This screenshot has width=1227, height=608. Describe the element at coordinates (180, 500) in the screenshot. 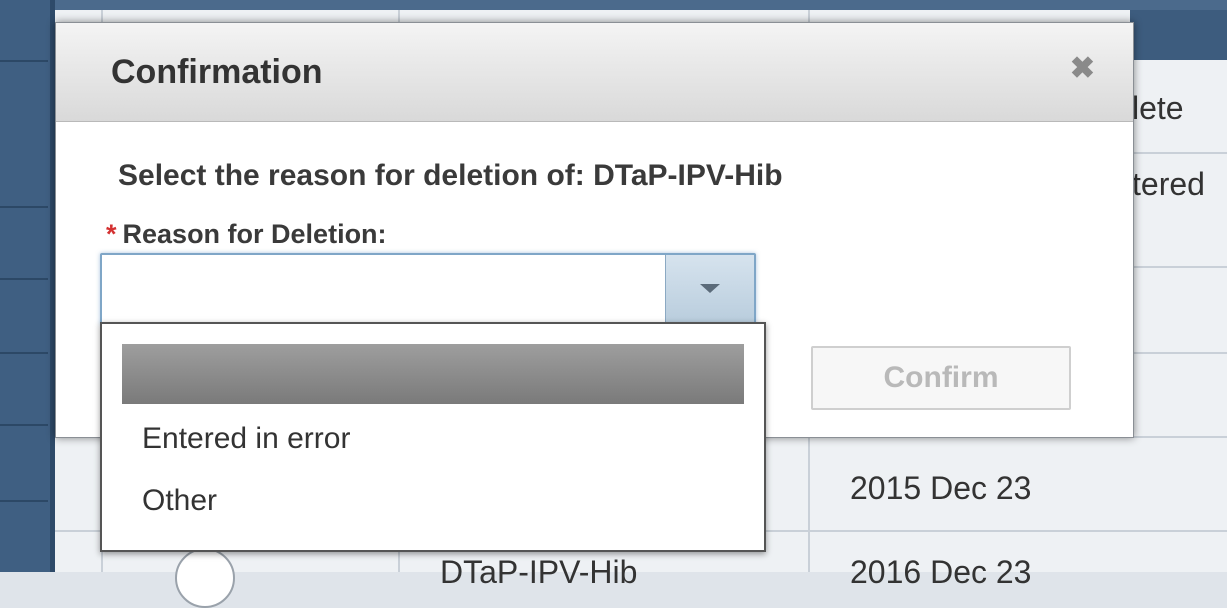

I see `dropdown-option-label: Other` at that location.